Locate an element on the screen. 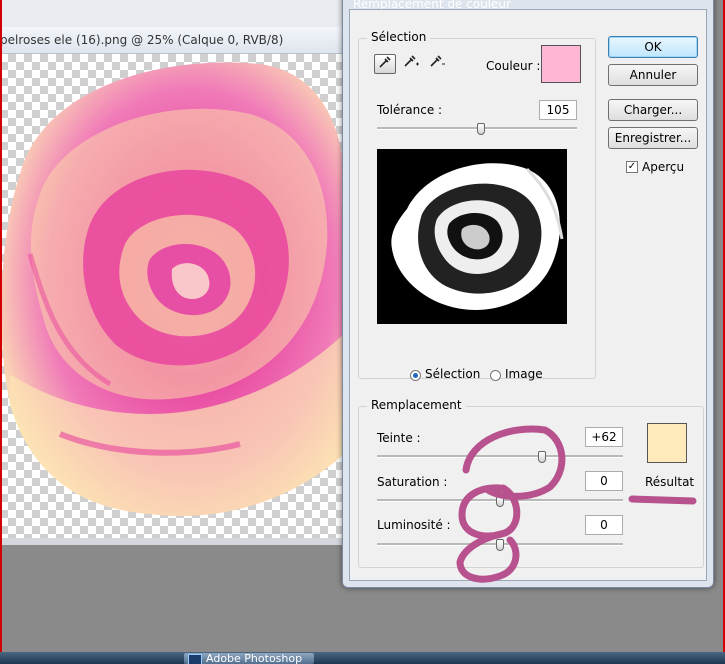 This screenshot has width=725, height=664. photoshop-icon is located at coordinates (195, 659).